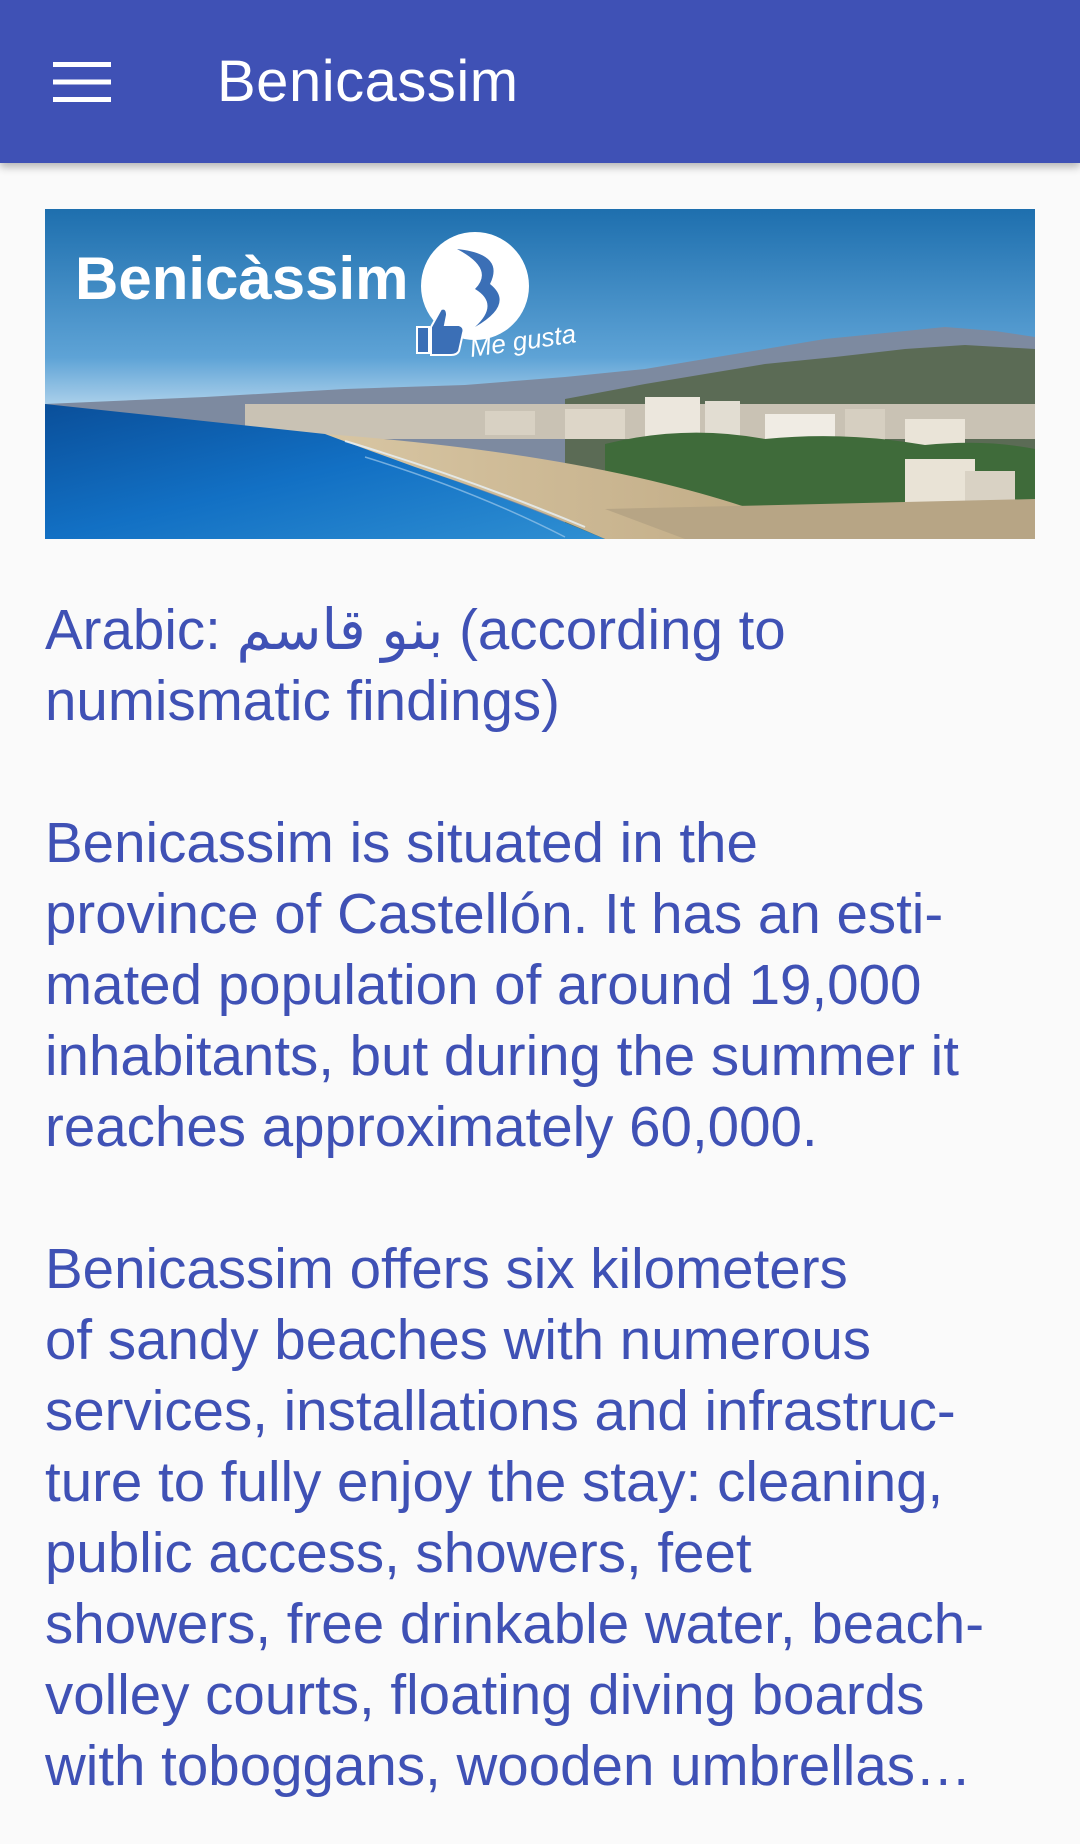  What do you see at coordinates (540, 81) in the screenshot?
I see `app-bar: Benicassim` at bounding box center [540, 81].